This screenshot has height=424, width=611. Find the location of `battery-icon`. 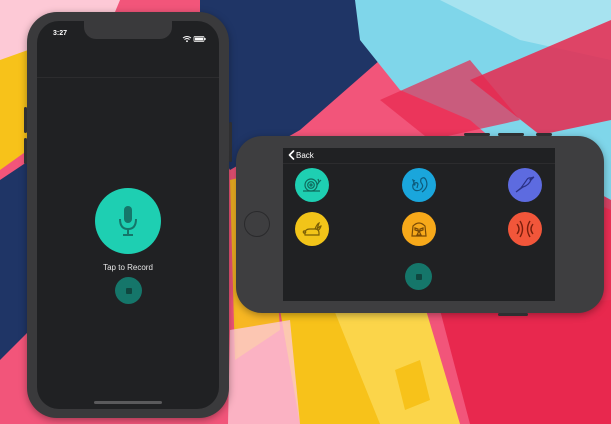

battery-icon is located at coordinates (199, 39).